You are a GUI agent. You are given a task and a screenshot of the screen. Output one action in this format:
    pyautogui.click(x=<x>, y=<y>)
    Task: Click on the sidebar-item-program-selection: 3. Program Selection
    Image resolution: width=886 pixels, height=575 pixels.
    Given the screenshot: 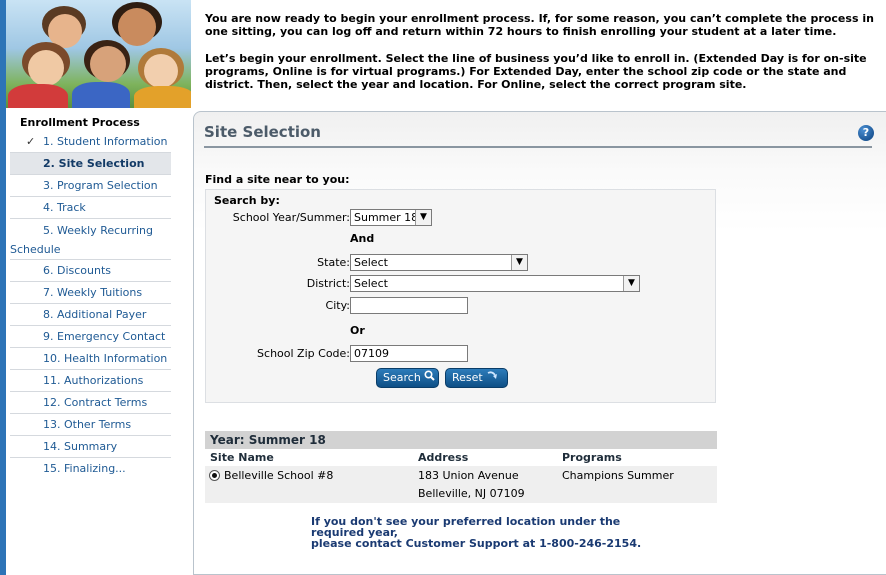 What is the action you would take?
    pyautogui.click(x=90, y=186)
    